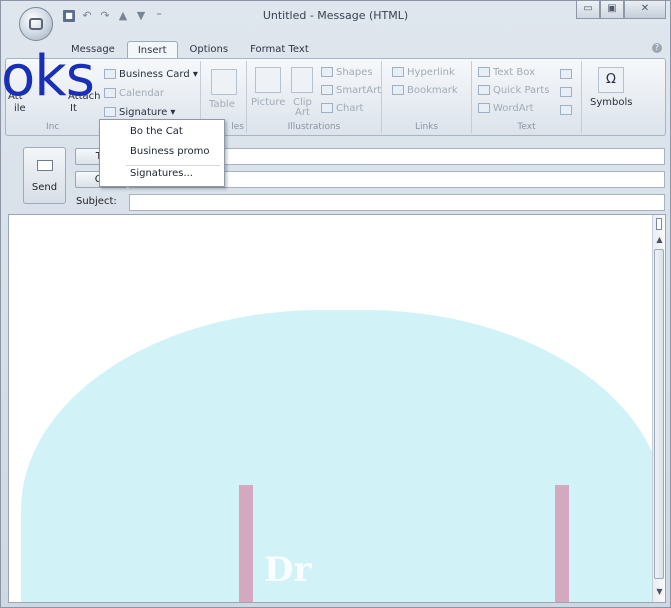 This screenshot has width=671, height=608. Describe the element at coordinates (427, 97) in the screenshot. I see `group-links: Hyperlink Bookmark Links` at that location.